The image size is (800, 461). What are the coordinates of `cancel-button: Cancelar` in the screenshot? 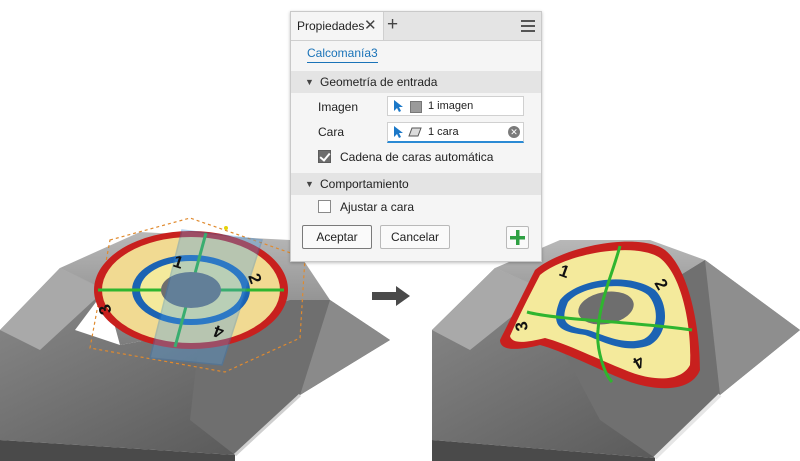 It's located at (415, 237).